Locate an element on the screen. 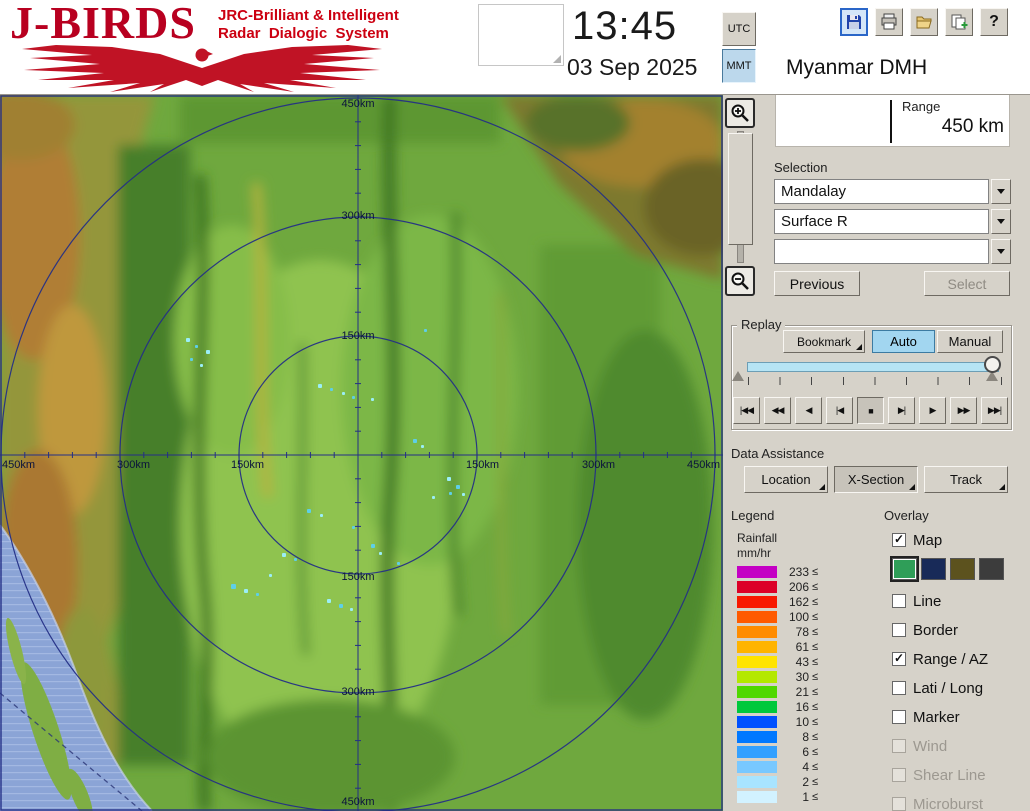  legend-row: 2 ≤ is located at coordinates (777, 781).